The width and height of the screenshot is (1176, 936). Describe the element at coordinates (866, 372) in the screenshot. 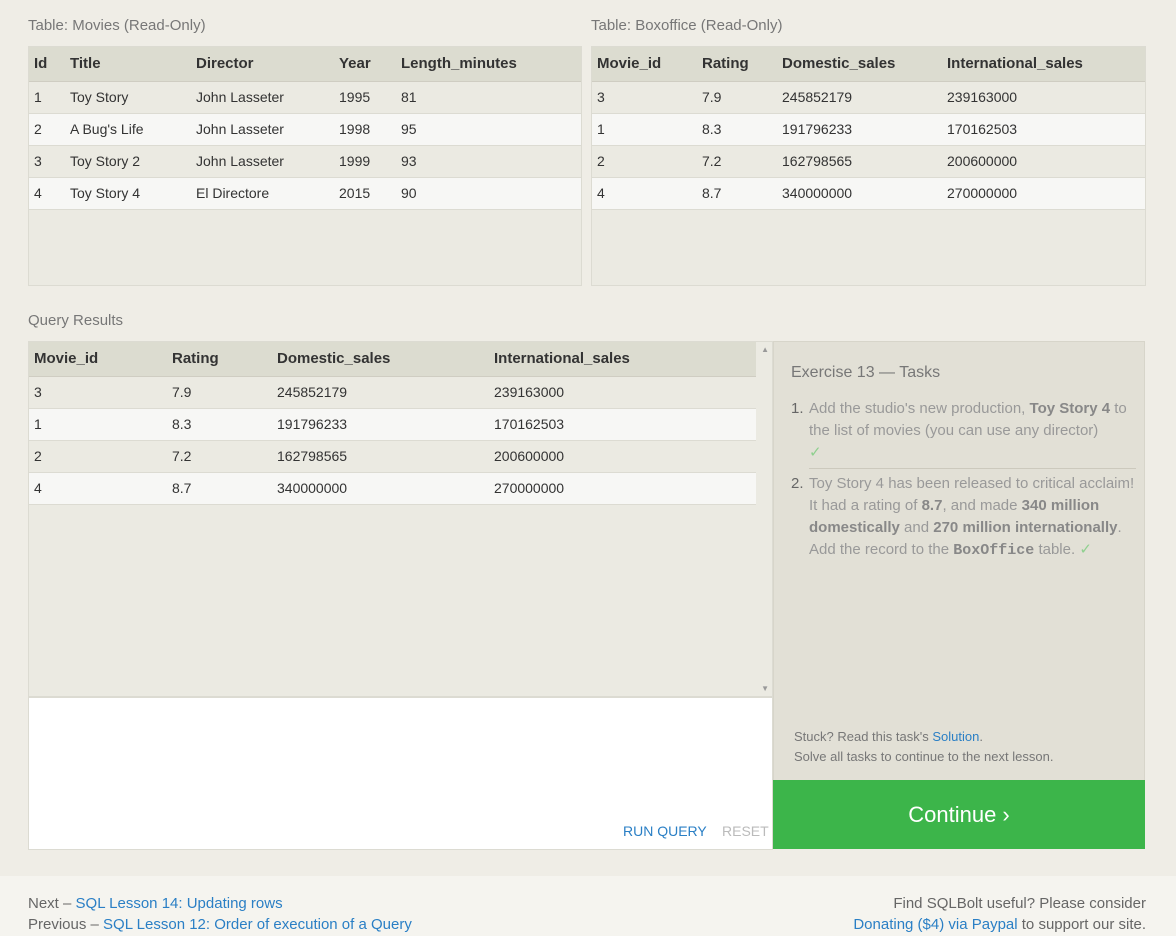

I see `exercise-title: Exercise 13 — Tasks` at that location.